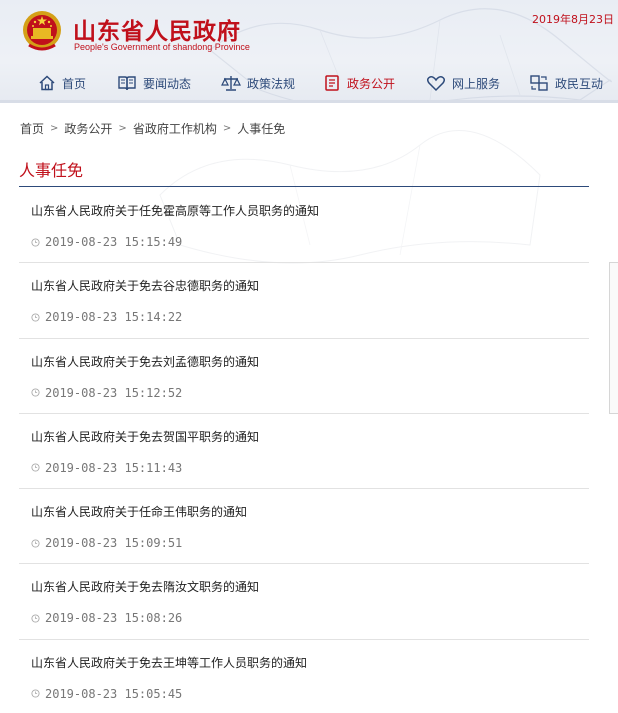  What do you see at coordinates (304, 301) in the screenshot?
I see `list-item: 山东省人民政府关于免去谷忠德职务的通知 2019-08-23 15:14:22` at bounding box center [304, 301].